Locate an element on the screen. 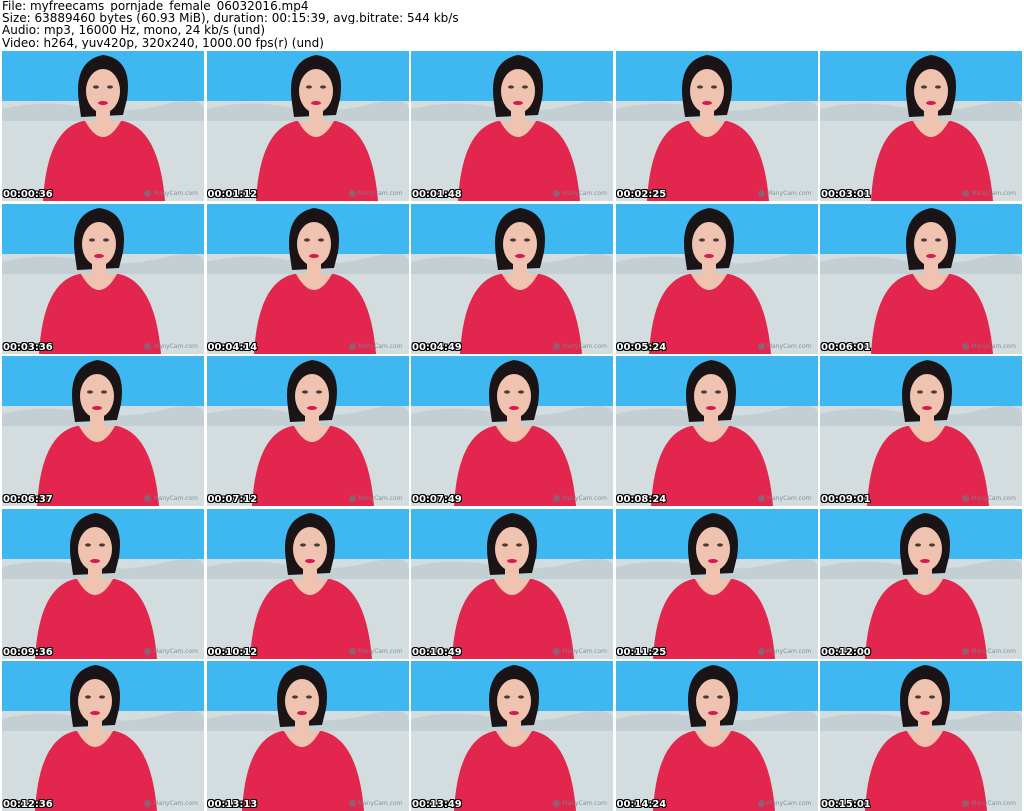 Image resolution: width=1024 pixels, height=811 pixels. video-frame-thumbnail: ManyCam.com 00:04:49 is located at coordinates (512, 278).